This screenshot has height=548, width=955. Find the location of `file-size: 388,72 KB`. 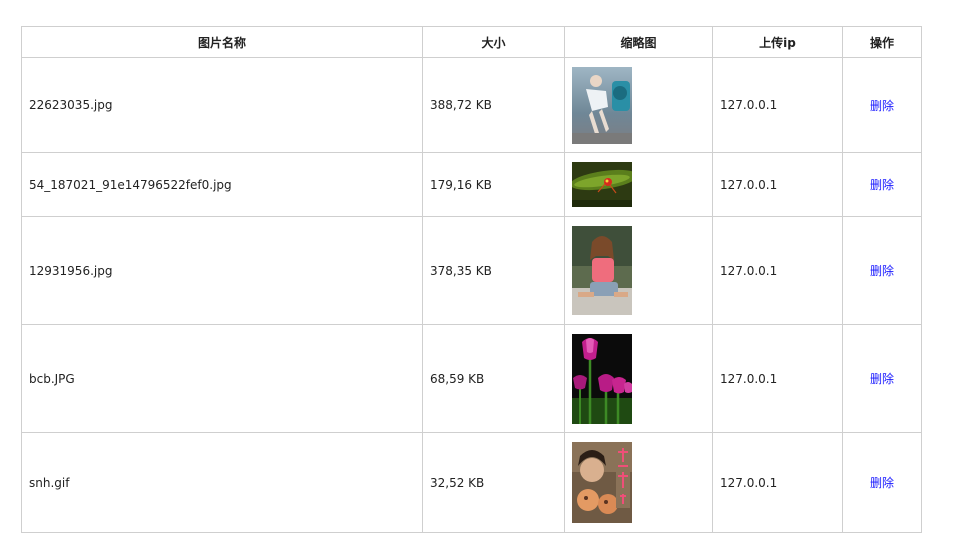

file-size: 388,72 KB is located at coordinates (493, 105).